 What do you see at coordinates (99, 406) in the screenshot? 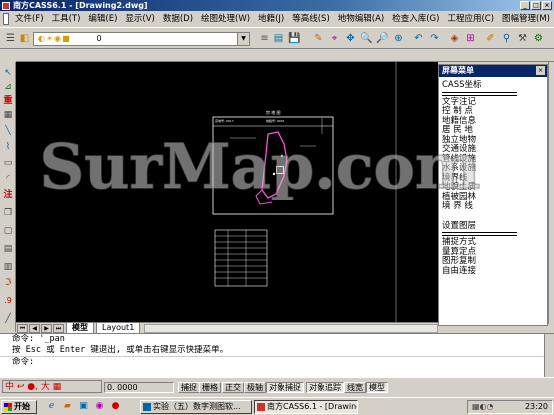
I see `media-icon: ◉` at bounding box center [99, 406].